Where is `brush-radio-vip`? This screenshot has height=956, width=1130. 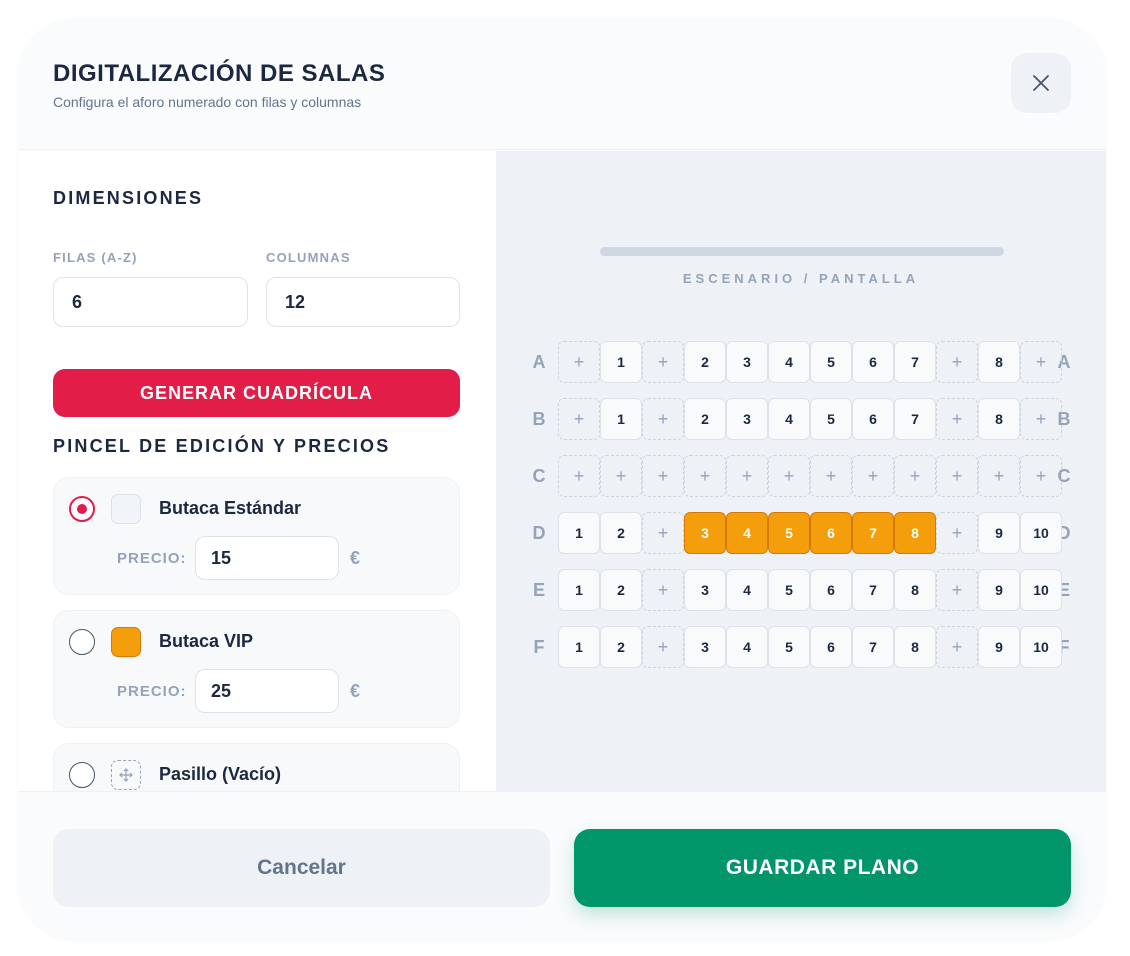
brush-radio-vip is located at coordinates (82, 642).